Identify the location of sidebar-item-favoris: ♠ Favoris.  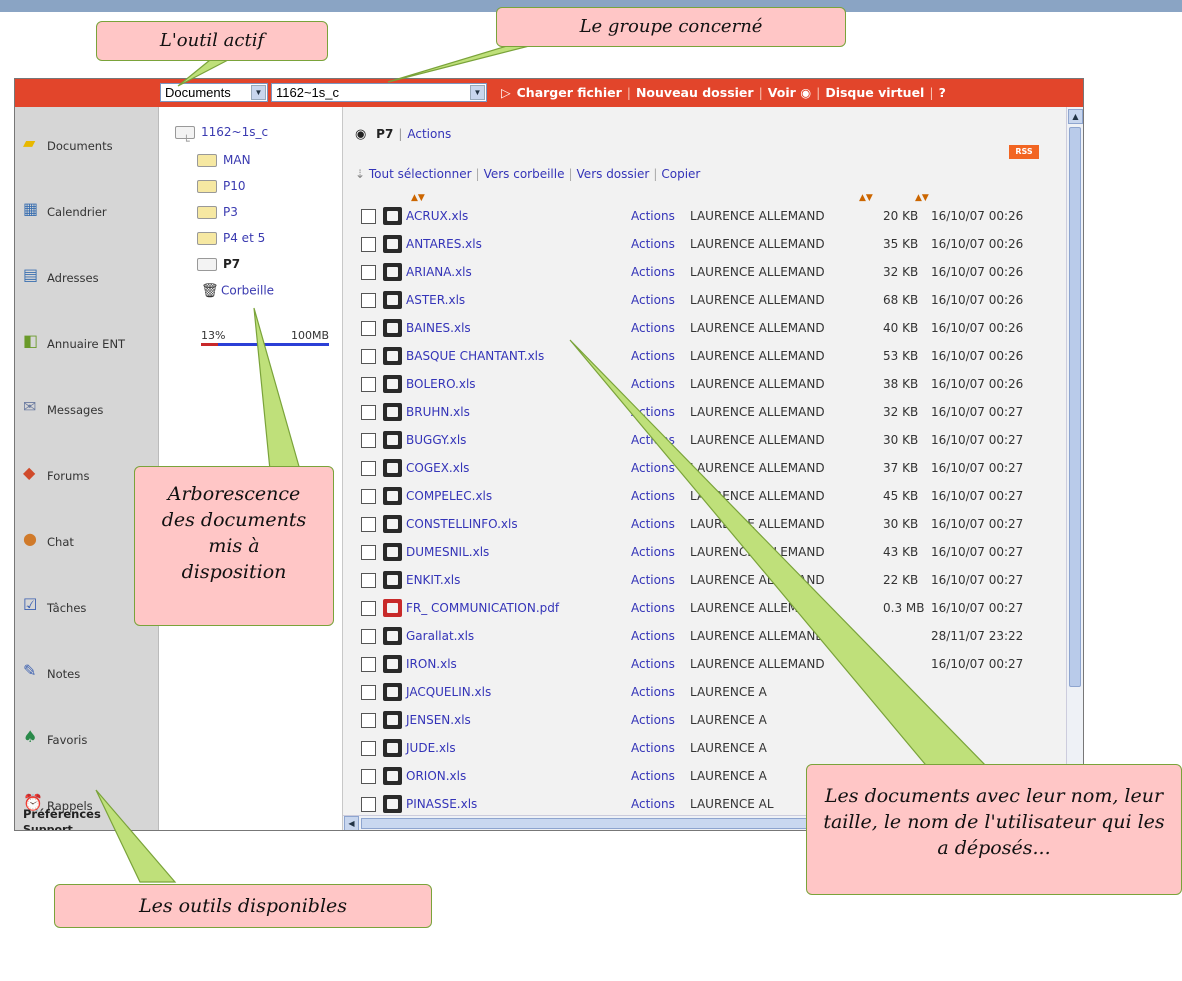
(88, 739).